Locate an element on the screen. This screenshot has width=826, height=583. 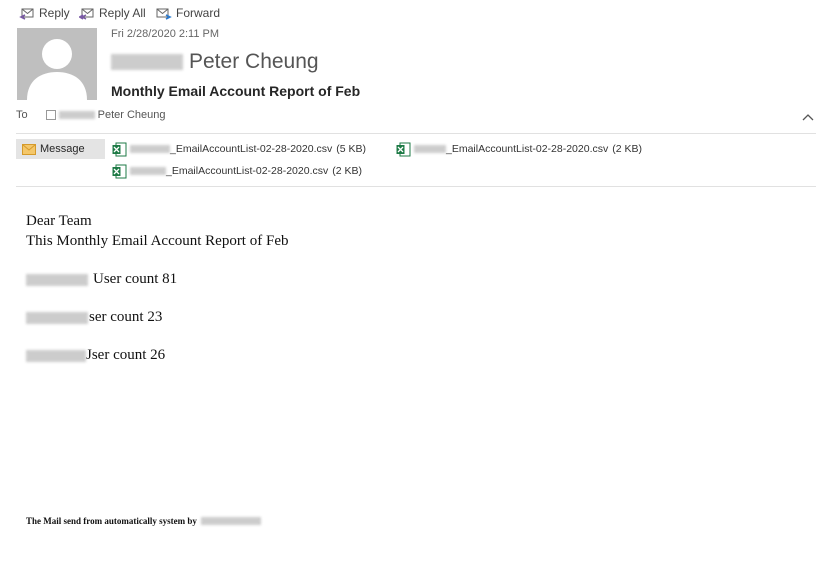
to-row: To Peter Cheung is located at coordinates (91, 115).